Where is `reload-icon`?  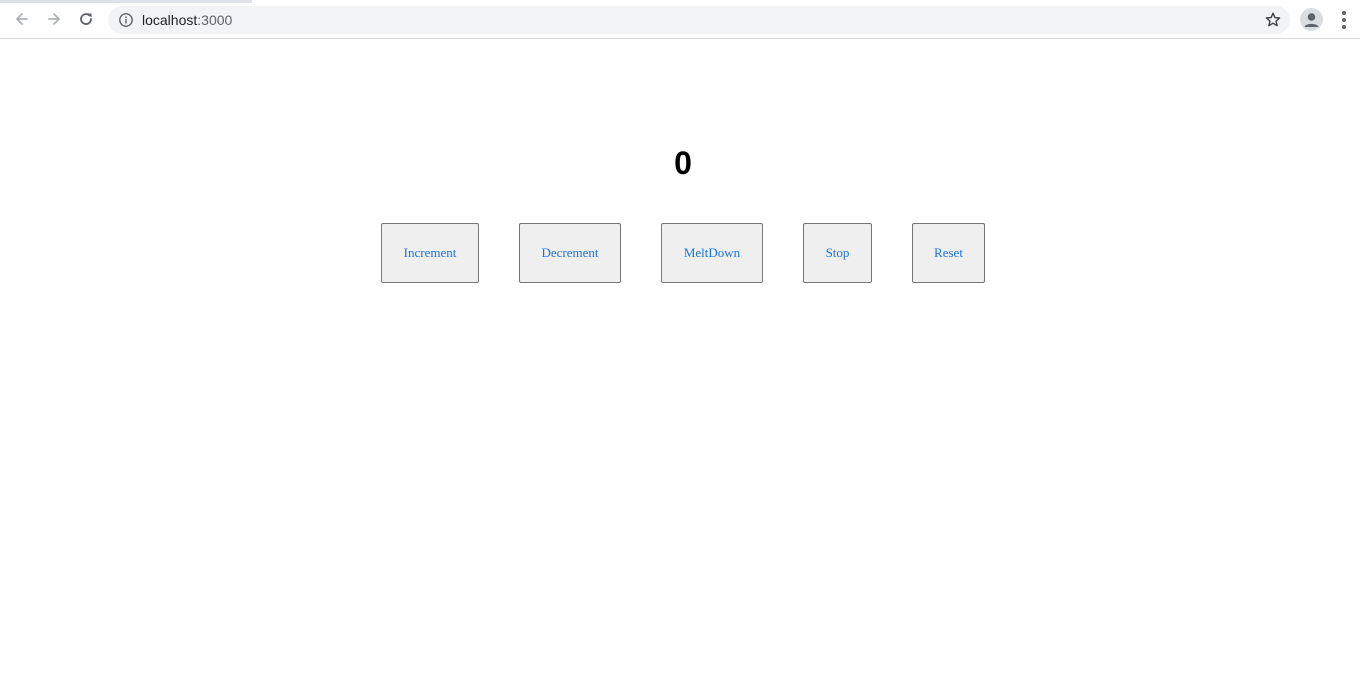 reload-icon is located at coordinates (86, 19).